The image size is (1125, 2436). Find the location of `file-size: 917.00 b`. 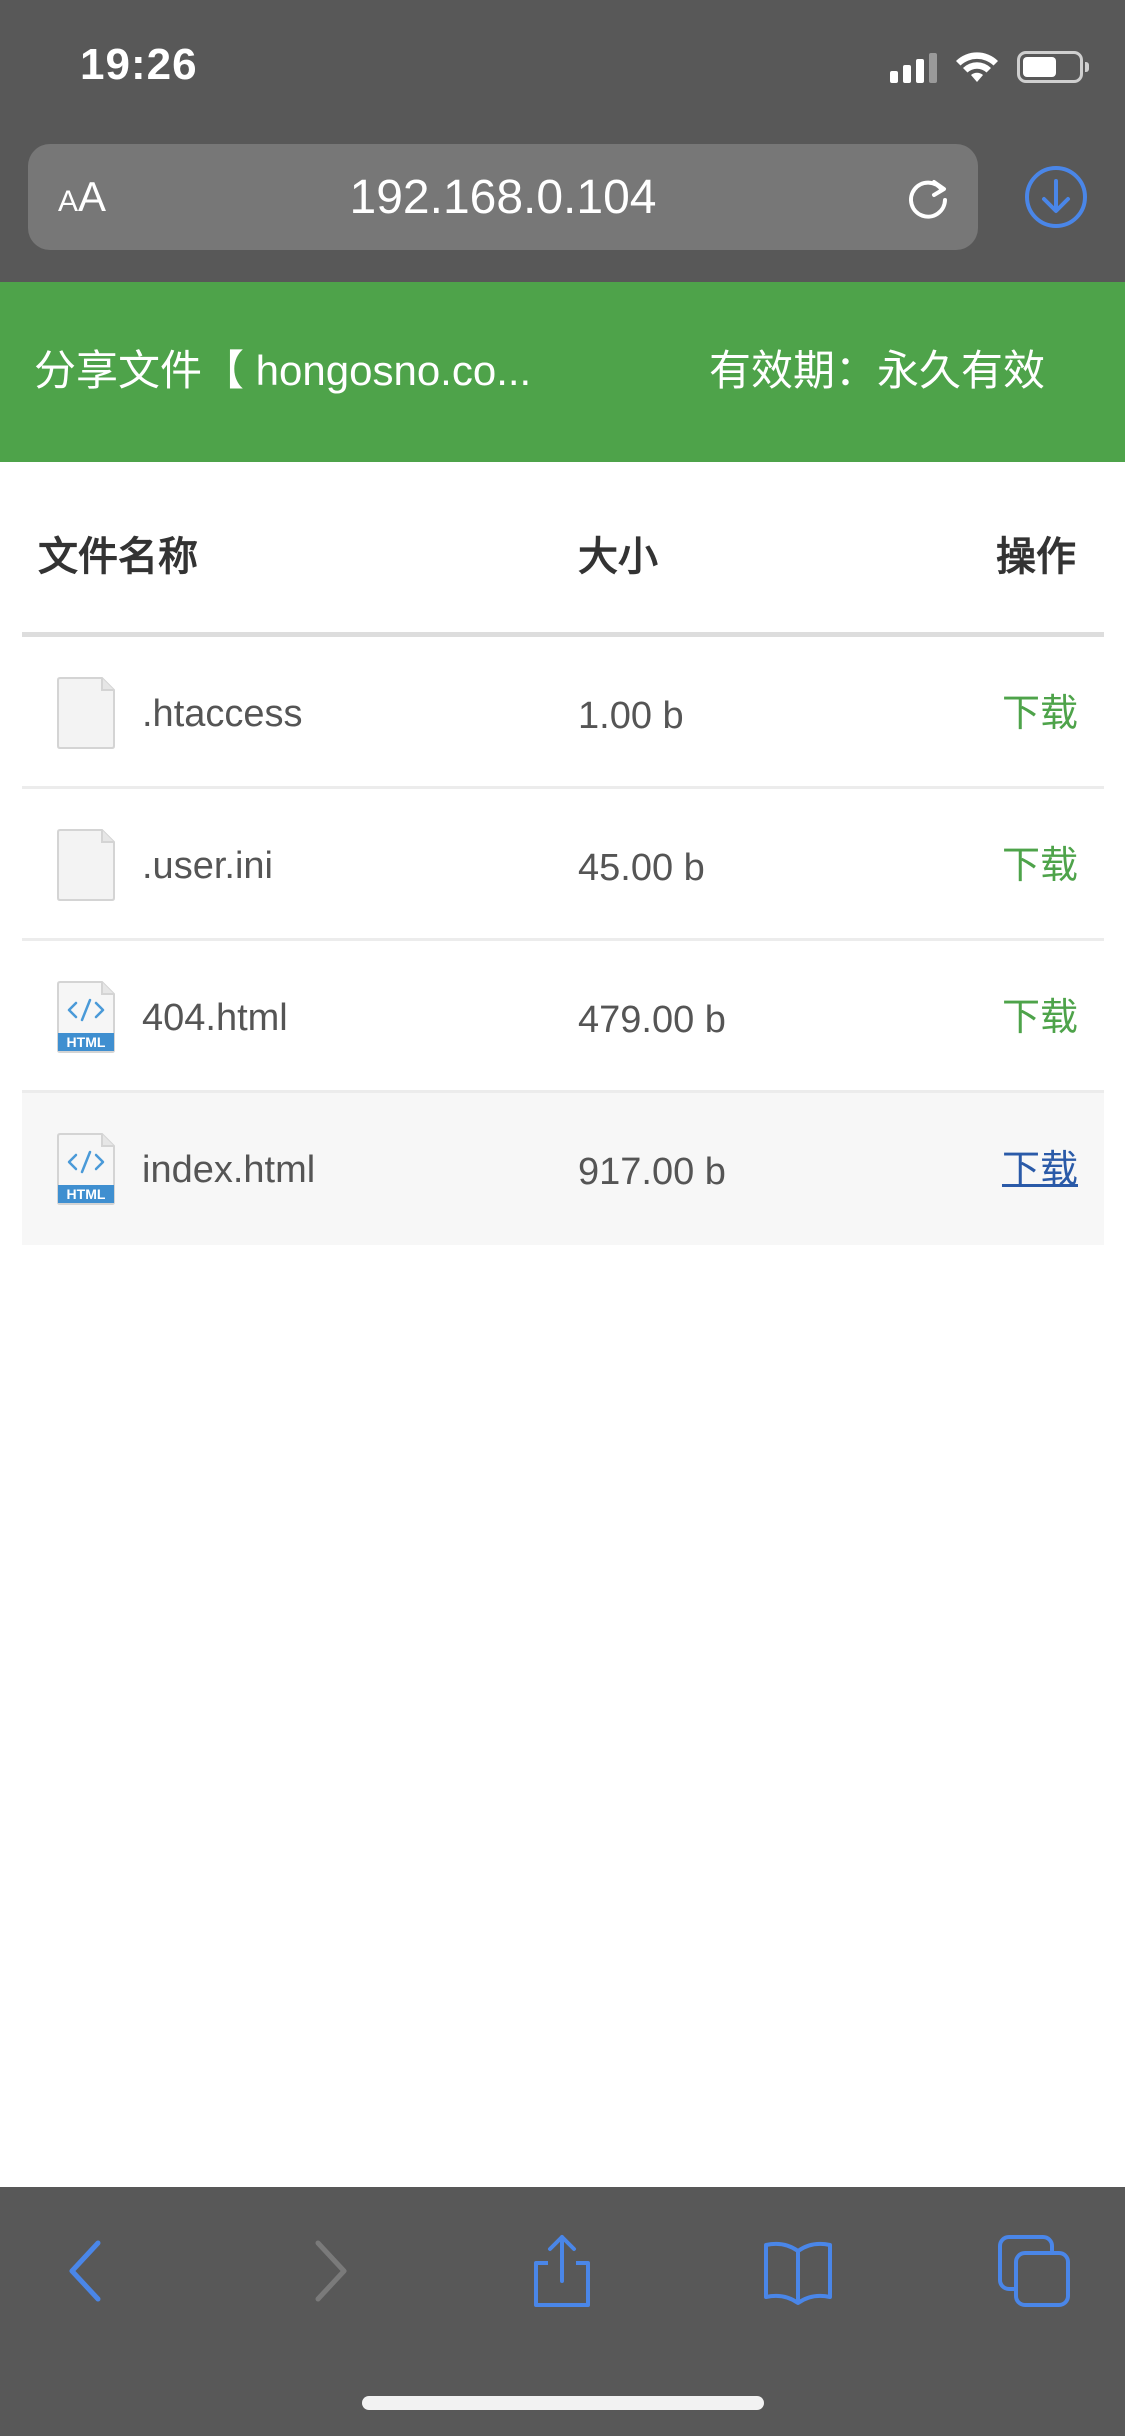

file-size: 917.00 b is located at coordinates (652, 1172).